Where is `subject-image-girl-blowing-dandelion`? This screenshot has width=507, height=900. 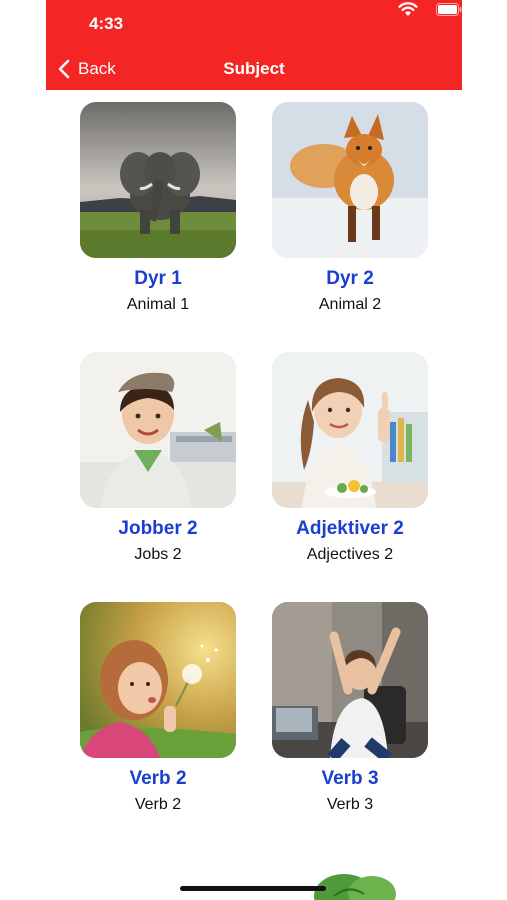 subject-image-girl-blowing-dandelion is located at coordinates (158, 680).